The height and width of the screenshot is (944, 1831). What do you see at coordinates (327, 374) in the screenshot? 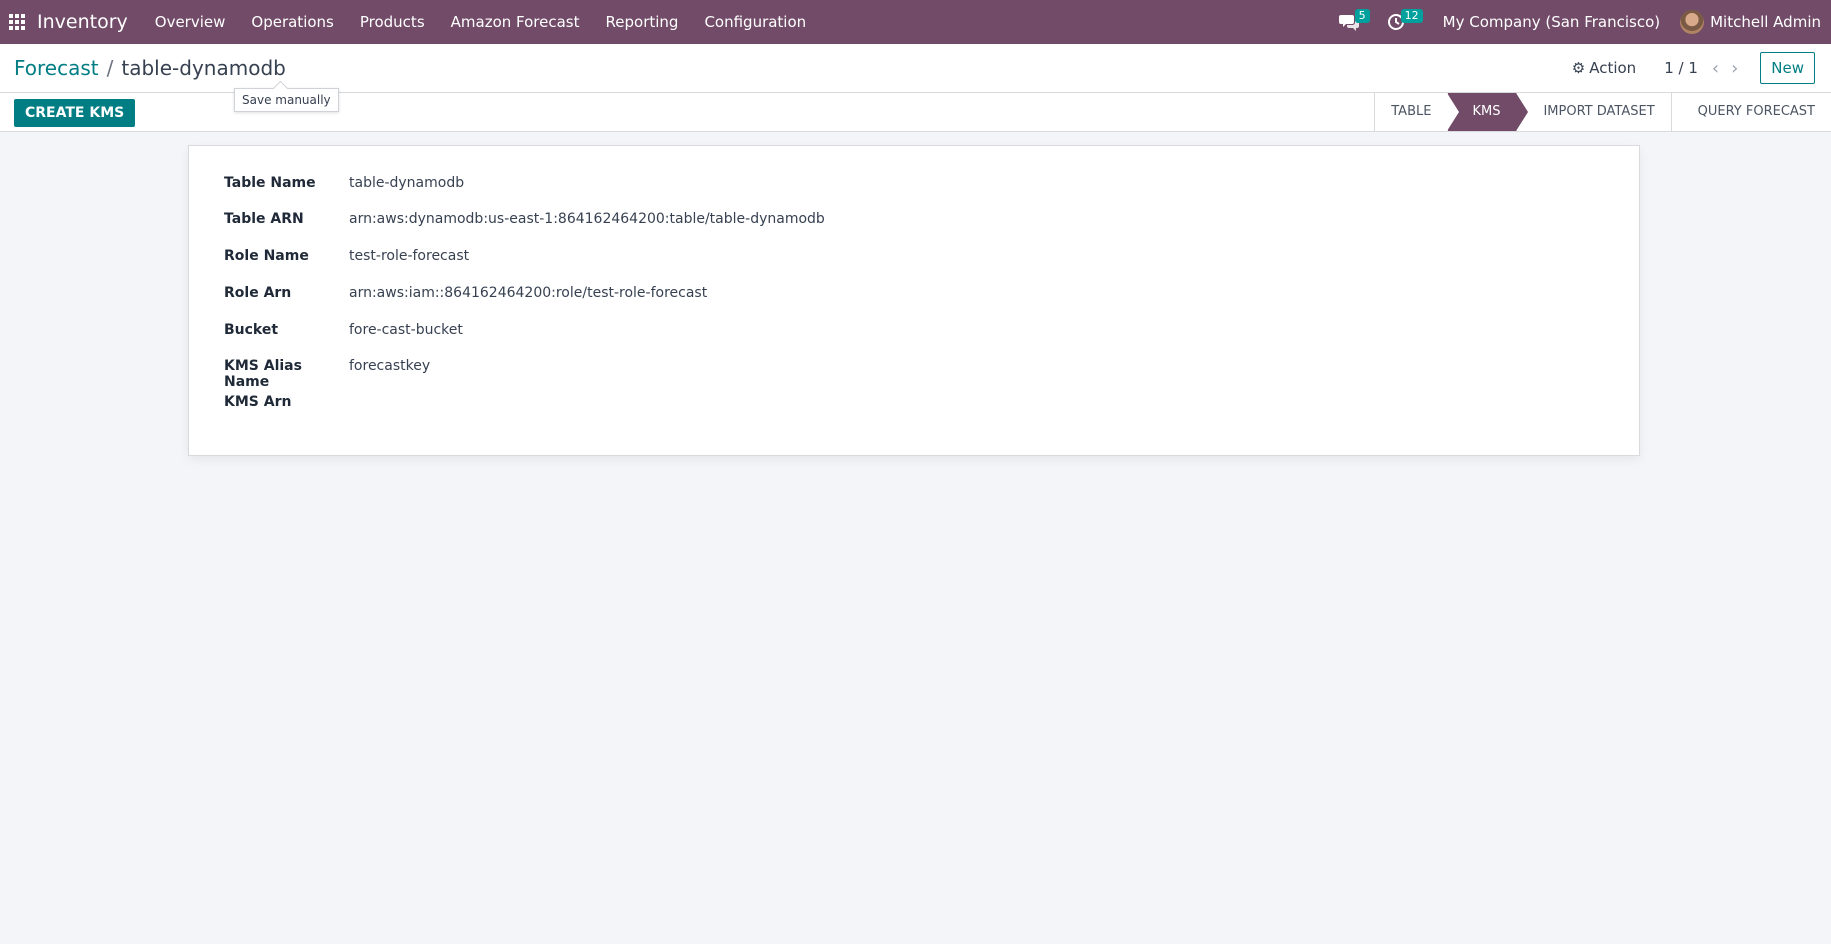
I see `field-kms-alias-name: KMS Alias Name forecastkey` at bounding box center [327, 374].